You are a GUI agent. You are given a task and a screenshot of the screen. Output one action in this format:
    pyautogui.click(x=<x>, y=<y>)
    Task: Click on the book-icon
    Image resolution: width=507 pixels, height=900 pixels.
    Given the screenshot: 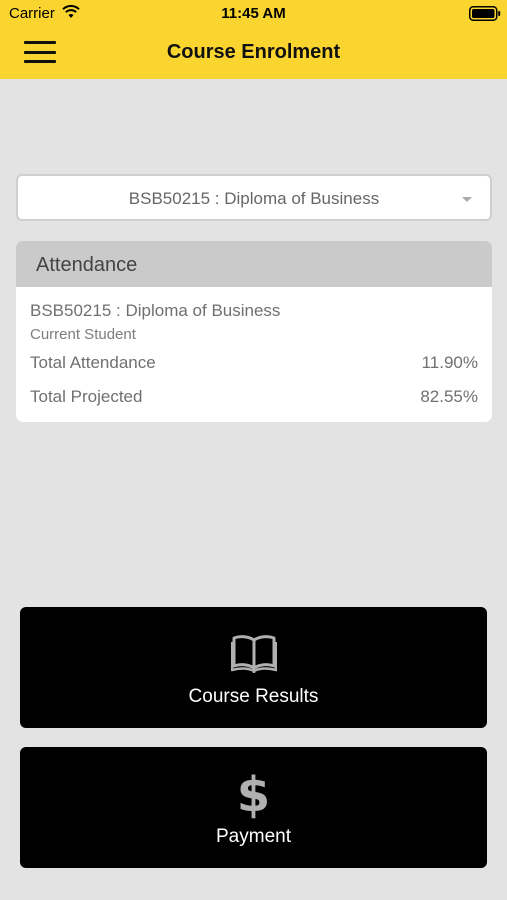 What is the action you would take?
    pyautogui.click(x=253, y=654)
    